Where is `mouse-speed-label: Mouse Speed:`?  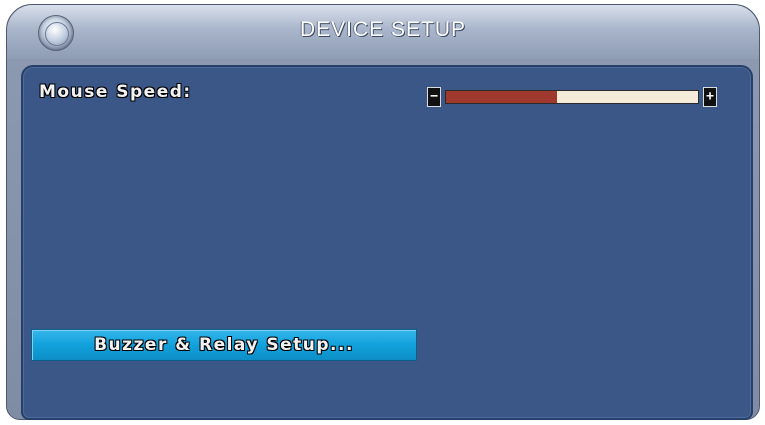
mouse-speed-label: Mouse Speed: is located at coordinates (115, 92).